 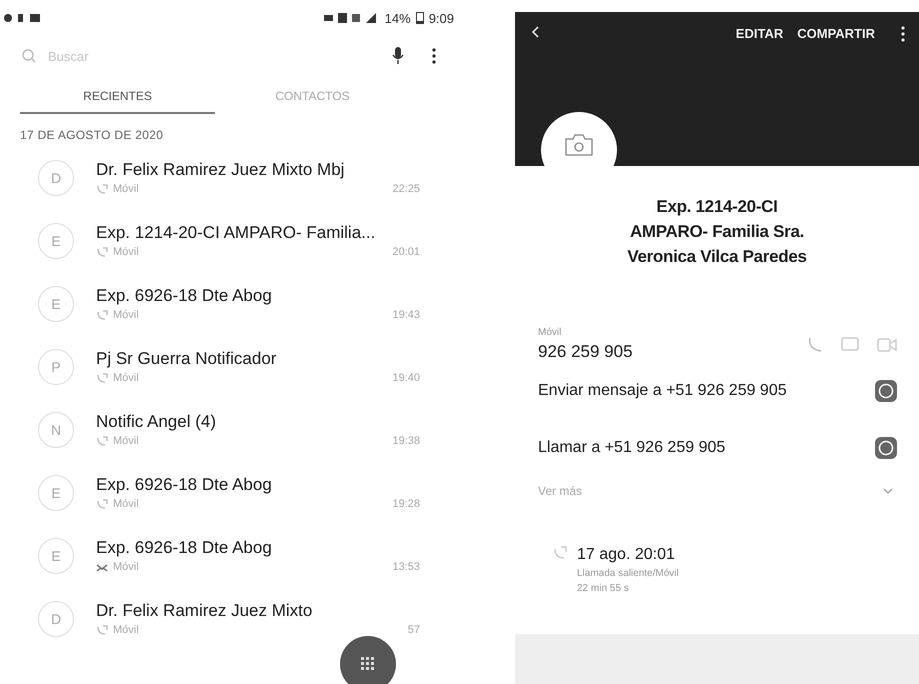 What do you see at coordinates (626, 555) in the screenshot?
I see `call-date: 17 ago. 20:01` at bounding box center [626, 555].